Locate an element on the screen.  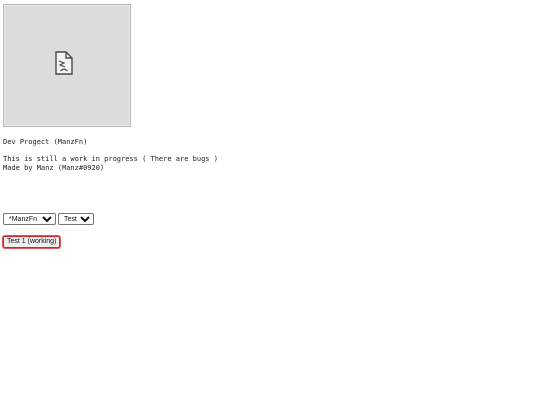
broken-image-placeholder is located at coordinates (67, 65).